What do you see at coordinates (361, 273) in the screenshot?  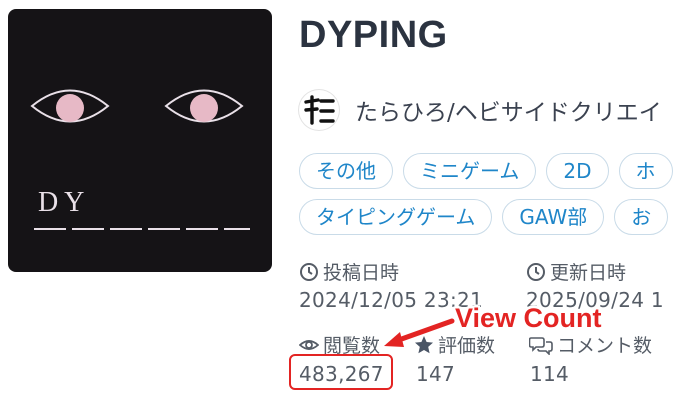 I see `posted-label-text: 投稿日時` at bounding box center [361, 273].